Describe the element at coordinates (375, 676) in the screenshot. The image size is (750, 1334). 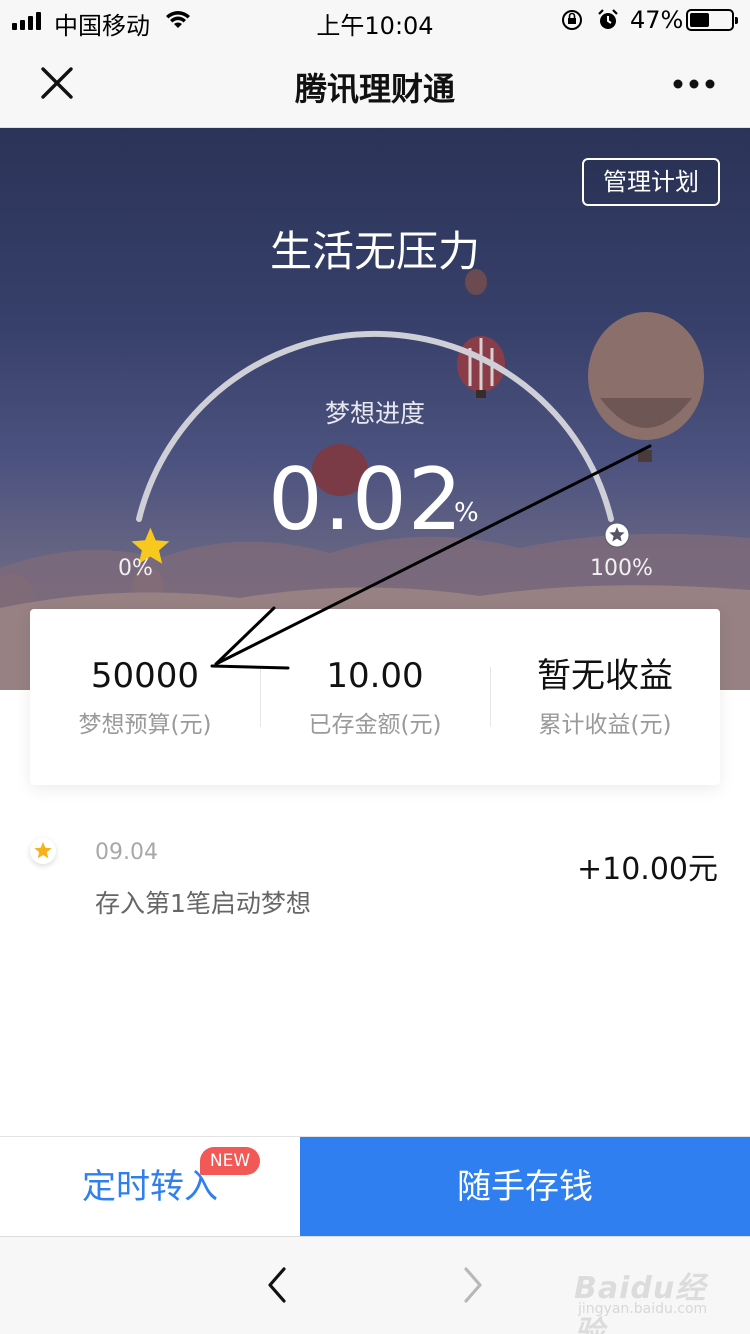
I see `stat-value: 10.00` at that location.